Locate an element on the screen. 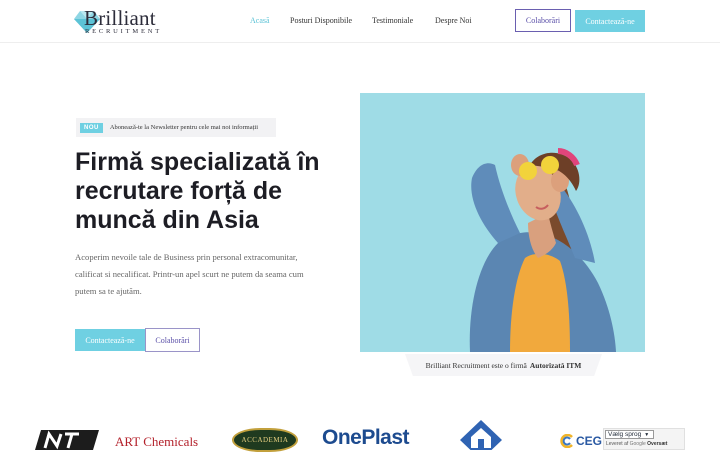  partner-logo-oneplast: OnePlast is located at coordinates (366, 437).